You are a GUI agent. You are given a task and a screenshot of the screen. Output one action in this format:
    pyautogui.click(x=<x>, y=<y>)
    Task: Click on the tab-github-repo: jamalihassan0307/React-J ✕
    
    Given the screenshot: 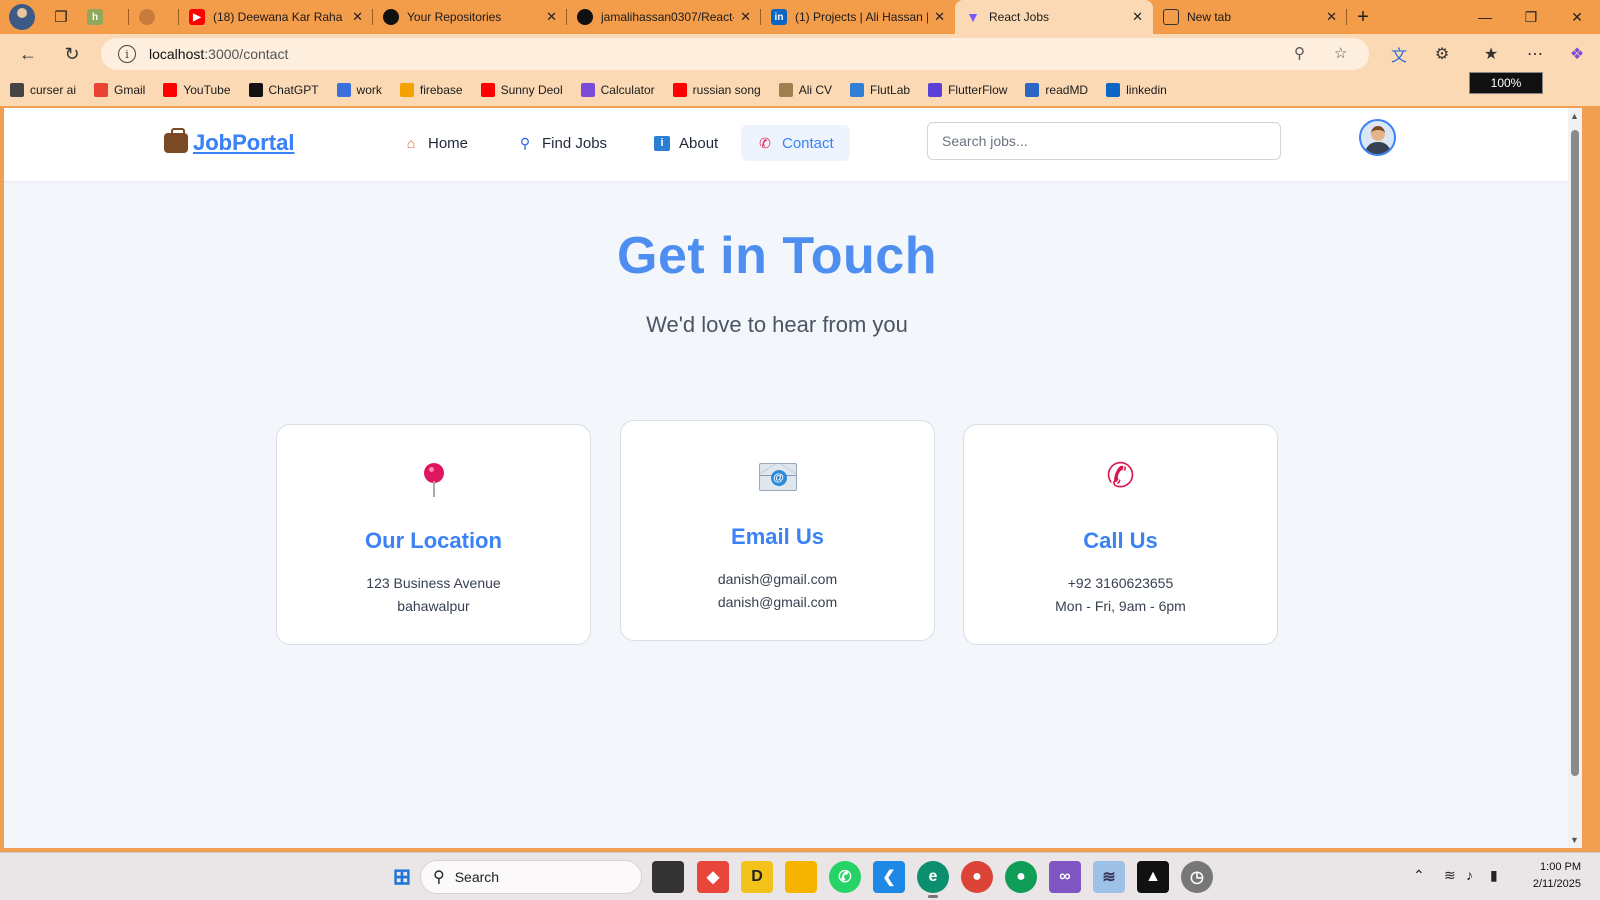 What is the action you would take?
    pyautogui.click(x=664, y=17)
    